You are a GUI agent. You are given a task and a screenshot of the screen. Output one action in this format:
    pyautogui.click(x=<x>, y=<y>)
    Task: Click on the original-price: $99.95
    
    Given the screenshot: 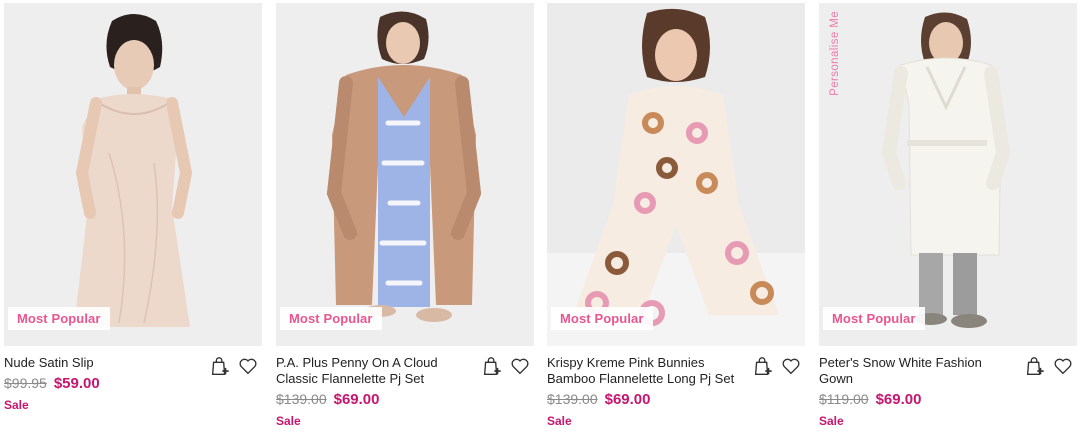 What is the action you would take?
    pyautogui.click(x=25, y=383)
    